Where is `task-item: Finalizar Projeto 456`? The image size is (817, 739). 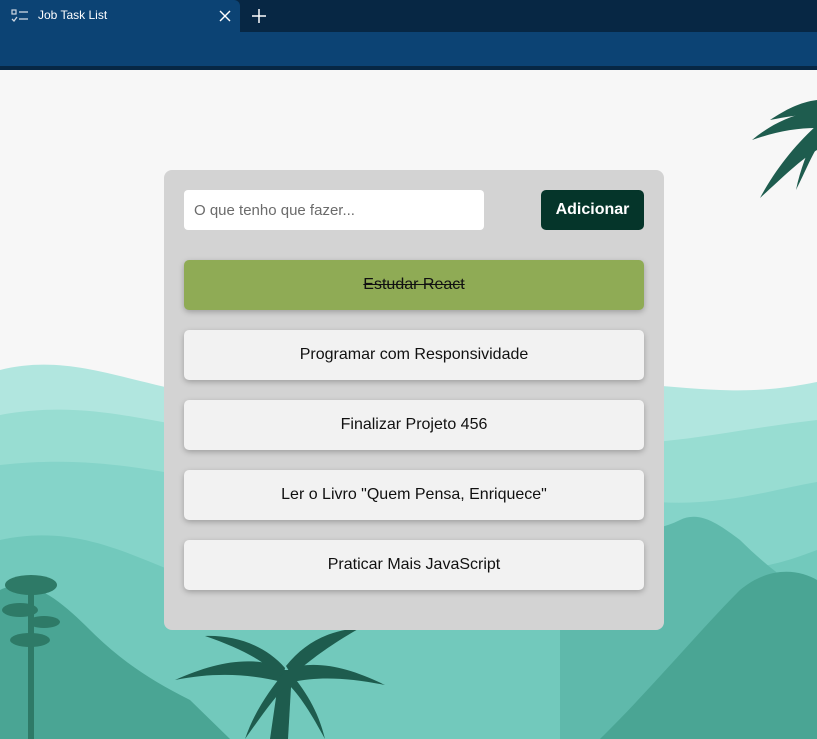 task-item: Finalizar Projeto 456 is located at coordinates (414, 425).